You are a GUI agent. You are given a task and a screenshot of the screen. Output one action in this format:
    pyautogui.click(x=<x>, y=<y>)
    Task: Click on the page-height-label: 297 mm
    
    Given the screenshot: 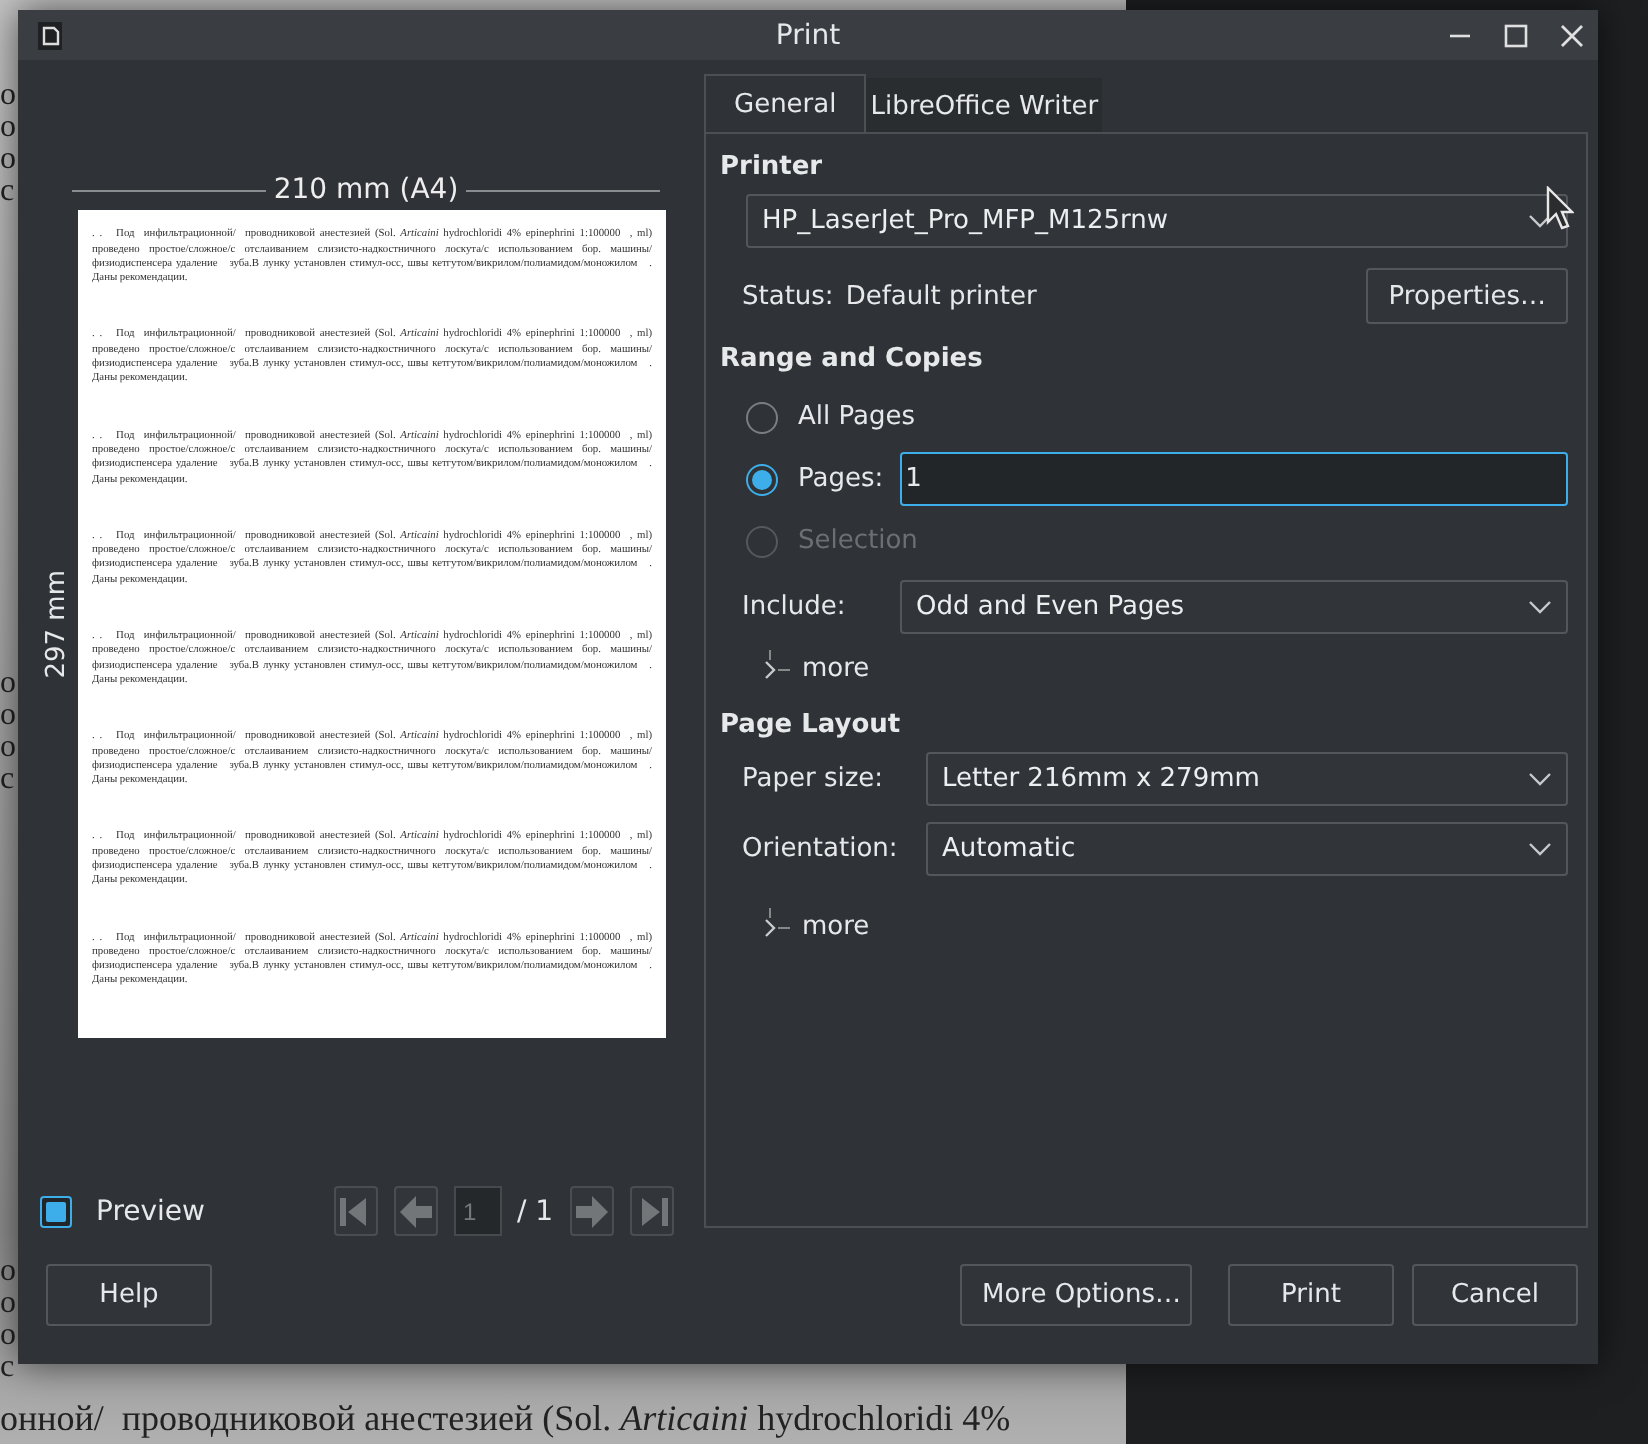 What is the action you would take?
    pyautogui.click(x=56, y=624)
    